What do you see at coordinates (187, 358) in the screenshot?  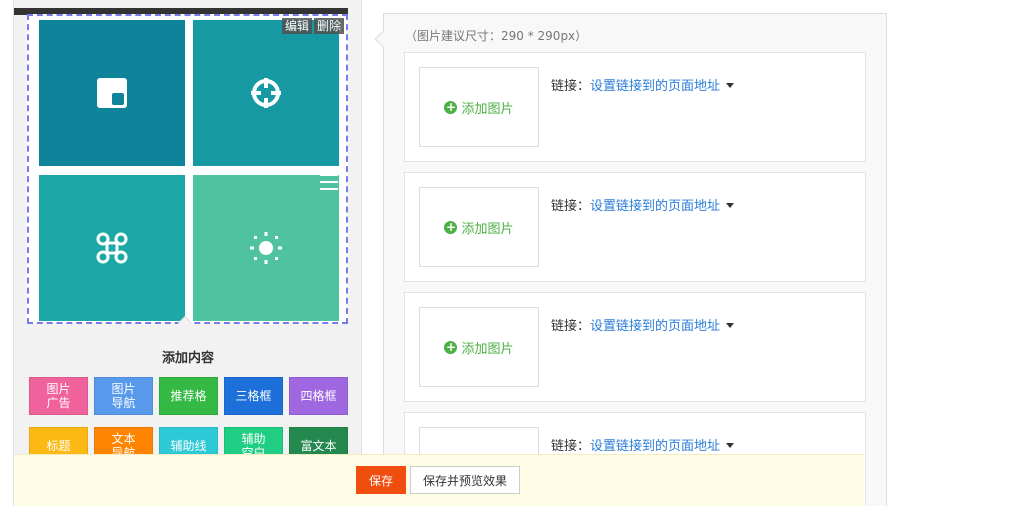 I see `add-content-title: 添加内容` at bounding box center [187, 358].